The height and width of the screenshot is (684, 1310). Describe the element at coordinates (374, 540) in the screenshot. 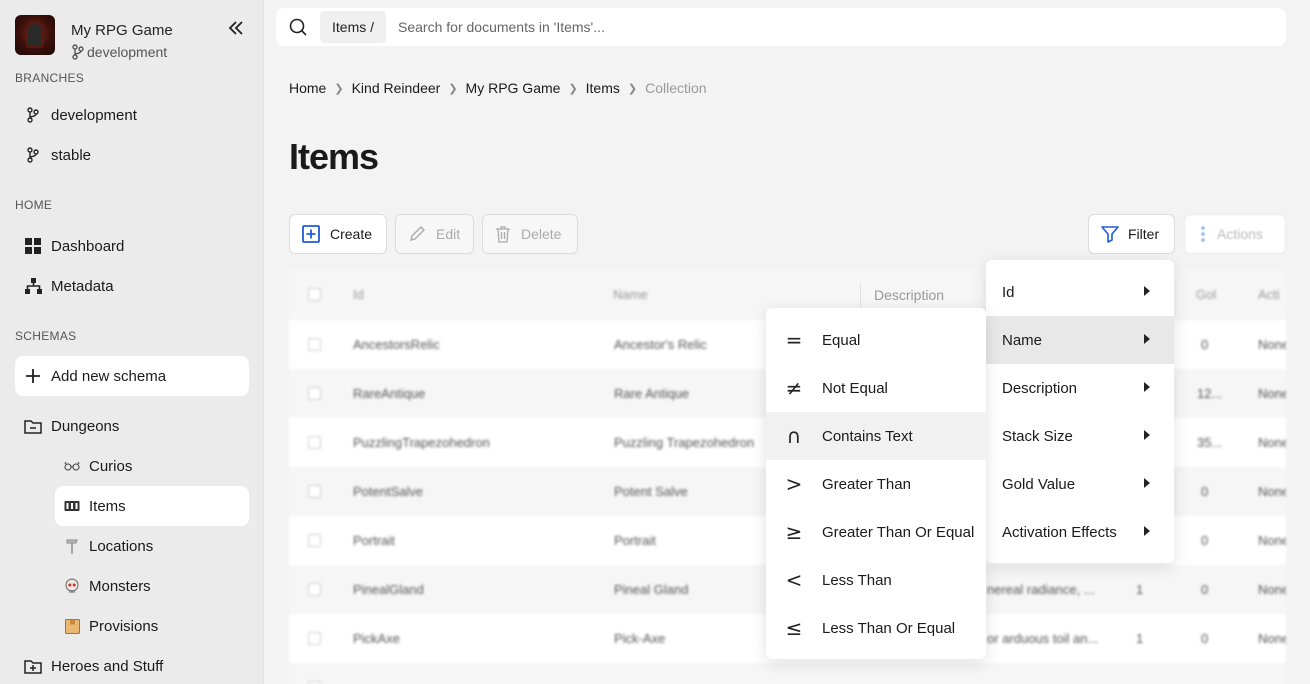

I see `cell-id: Portrait` at that location.